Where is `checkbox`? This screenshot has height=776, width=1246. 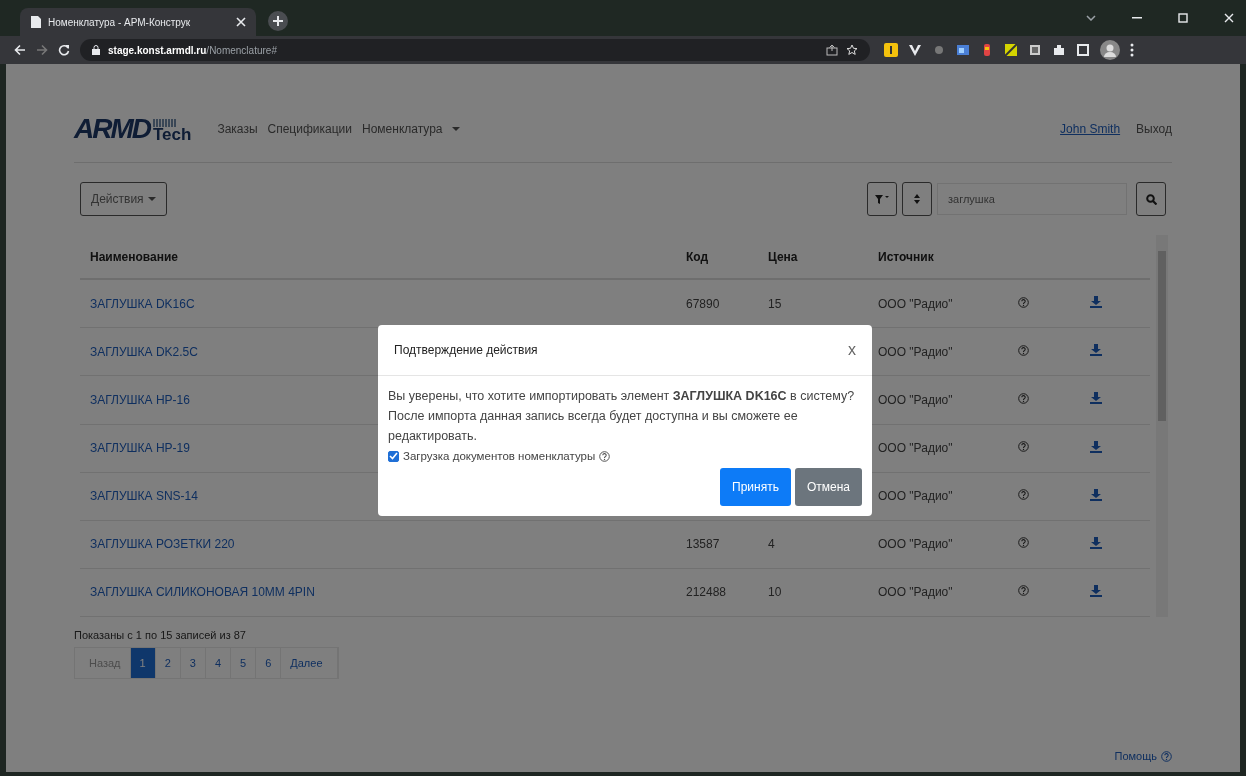 checkbox is located at coordinates (393, 456).